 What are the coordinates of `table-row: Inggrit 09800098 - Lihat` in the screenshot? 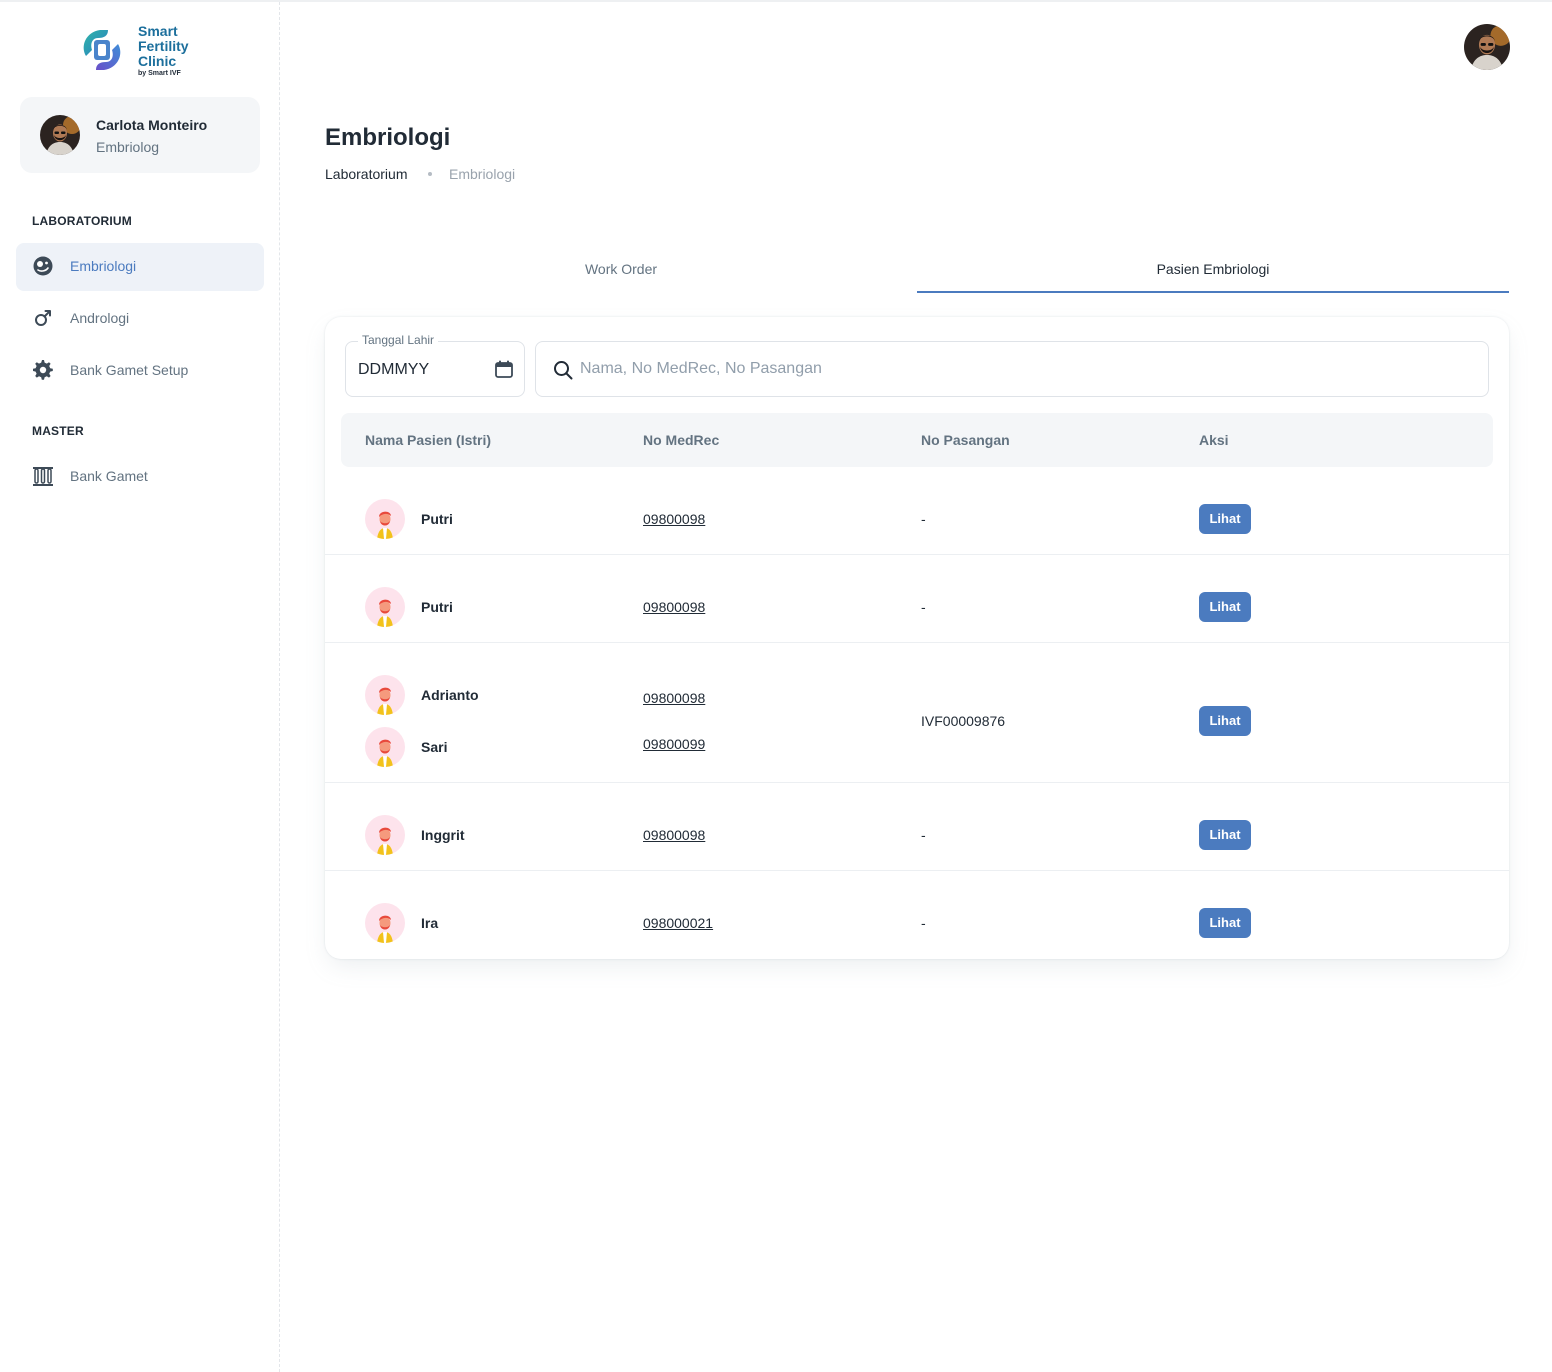 It's located at (917, 827).